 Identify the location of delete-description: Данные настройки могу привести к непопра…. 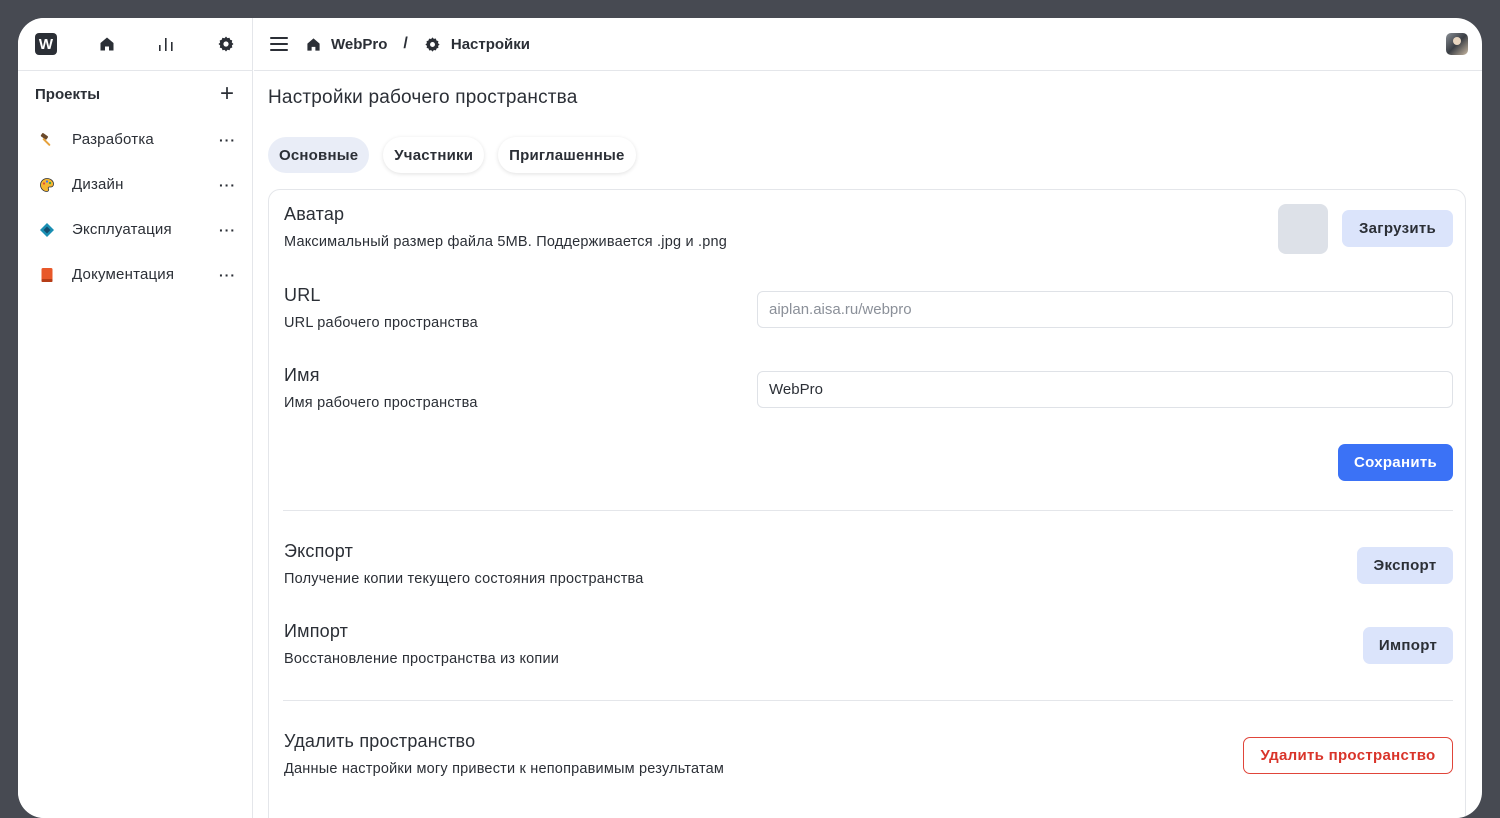
(504, 769).